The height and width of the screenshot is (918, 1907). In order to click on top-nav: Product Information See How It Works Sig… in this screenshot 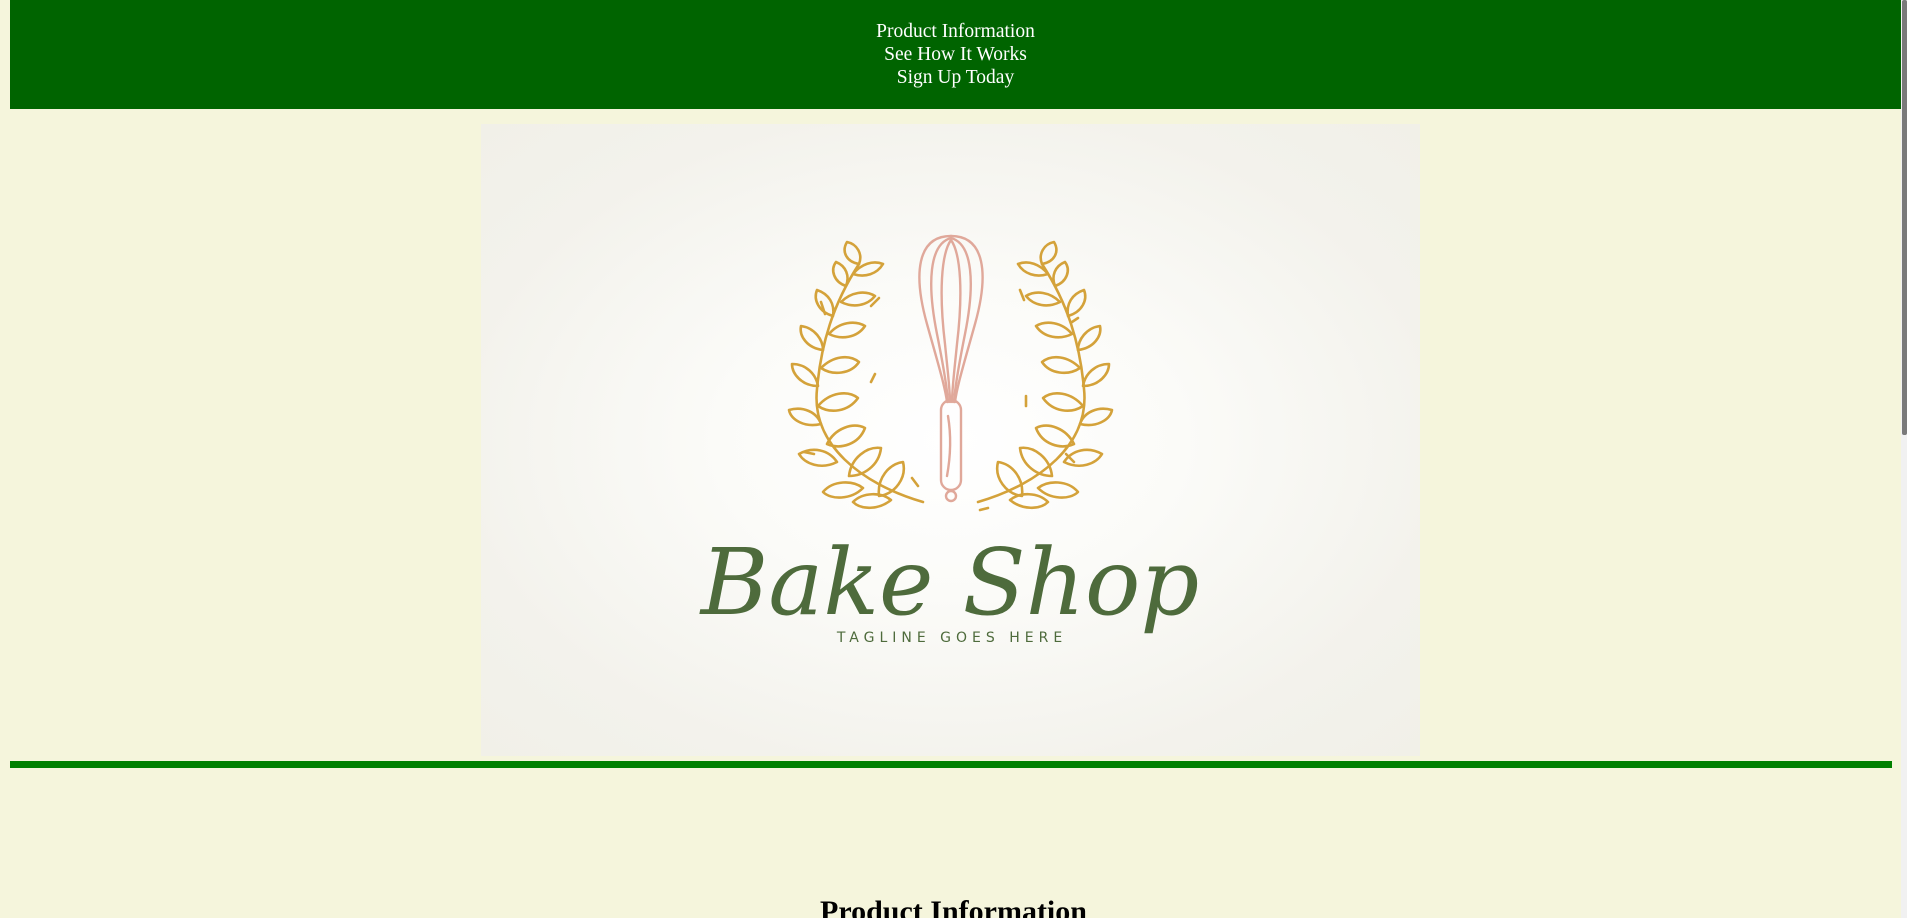, I will do `click(955, 54)`.